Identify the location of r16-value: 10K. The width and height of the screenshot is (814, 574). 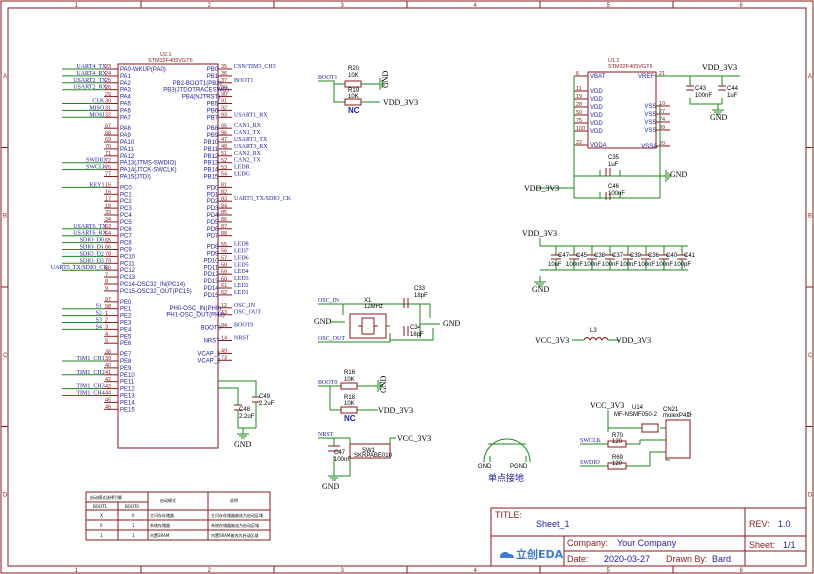
(349, 380).